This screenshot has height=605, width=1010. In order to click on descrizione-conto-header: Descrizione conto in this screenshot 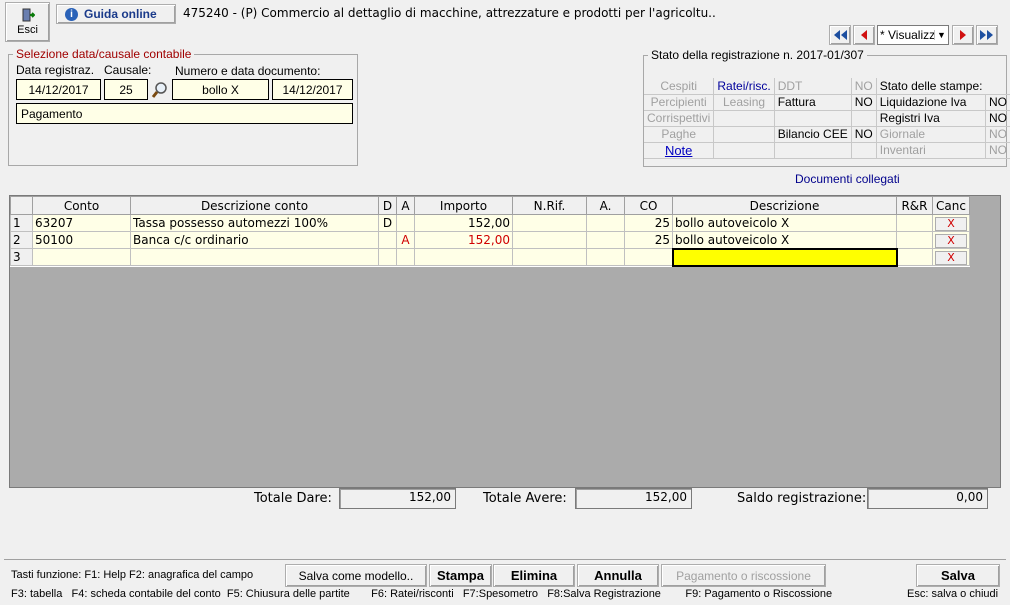, I will do `click(254, 205)`.